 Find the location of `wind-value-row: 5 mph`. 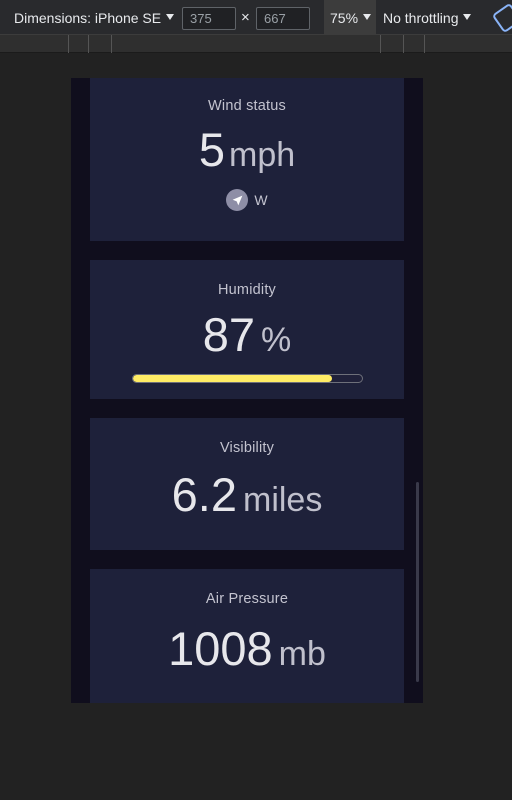

wind-value-row: 5 mph is located at coordinates (247, 150).